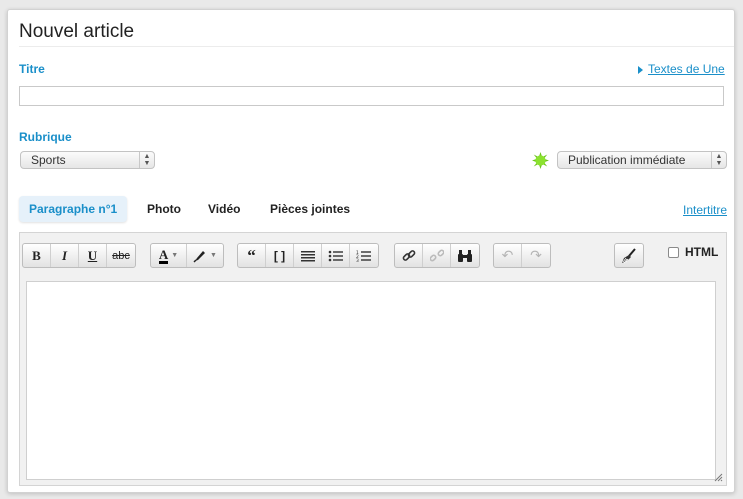 The height and width of the screenshot is (499, 743). Describe the element at coordinates (540, 160) in the screenshot. I see `status-indicator-icon` at that location.